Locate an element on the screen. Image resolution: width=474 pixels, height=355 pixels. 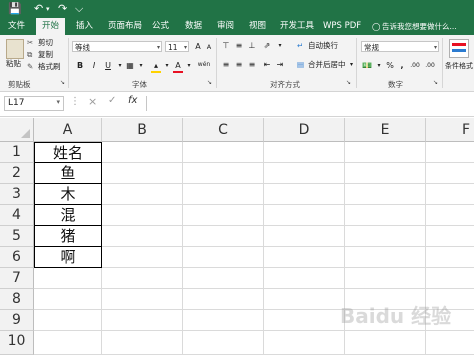
cancel-button: × is located at coordinates (92, 101).